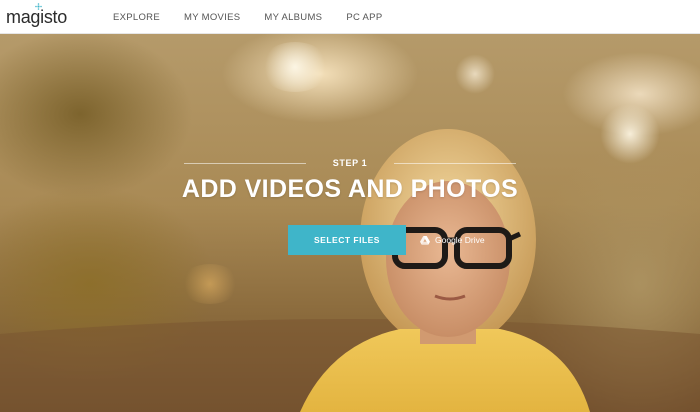 The image size is (700, 412). Describe the element at coordinates (38, 6) in the screenshot. I see `logo-star-icon` at that location.